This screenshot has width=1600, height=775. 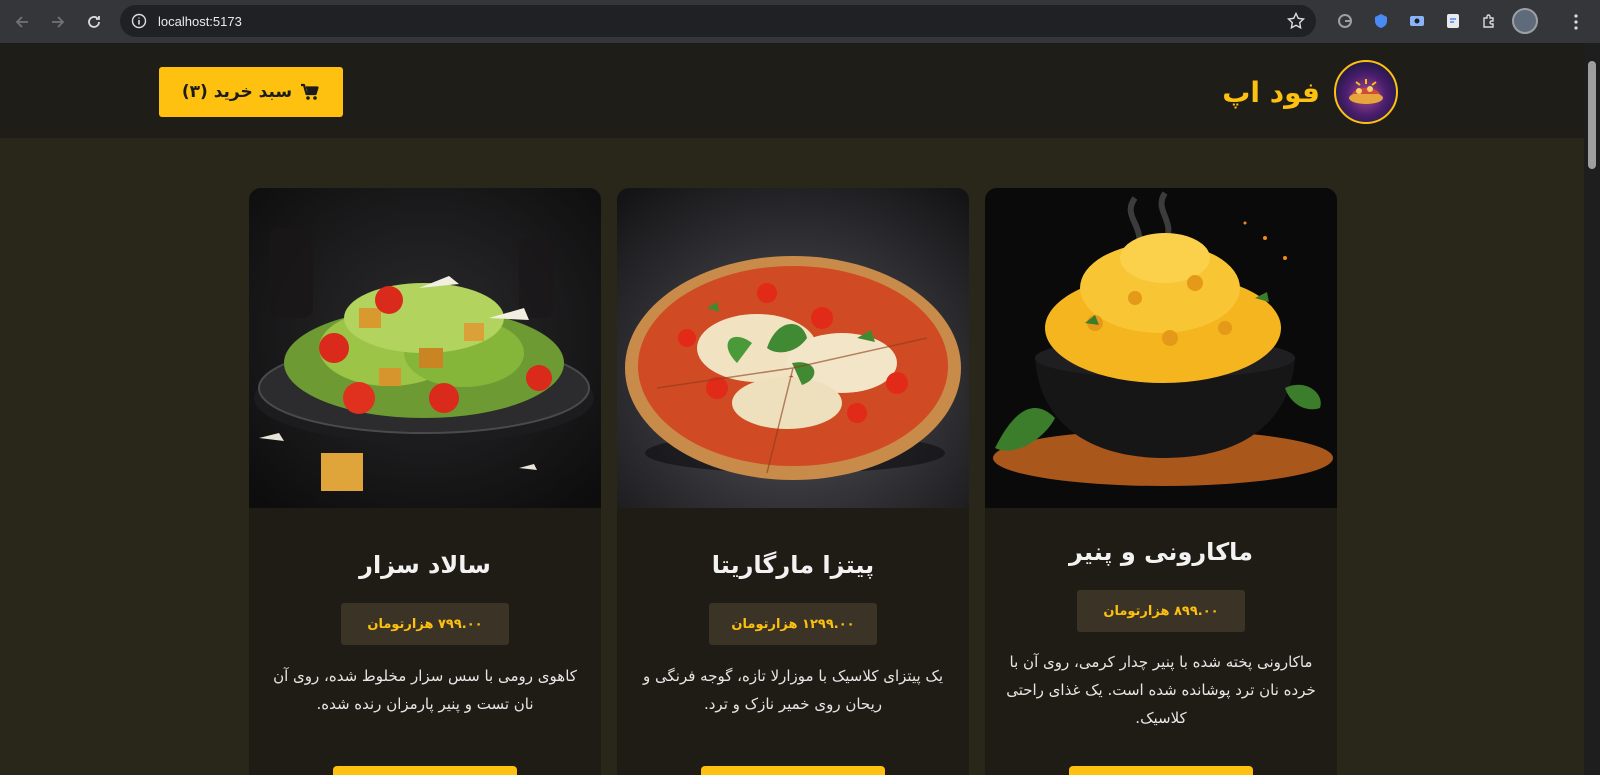 I want to click on bookmark-star-icon, so click(x=1296, y=21).